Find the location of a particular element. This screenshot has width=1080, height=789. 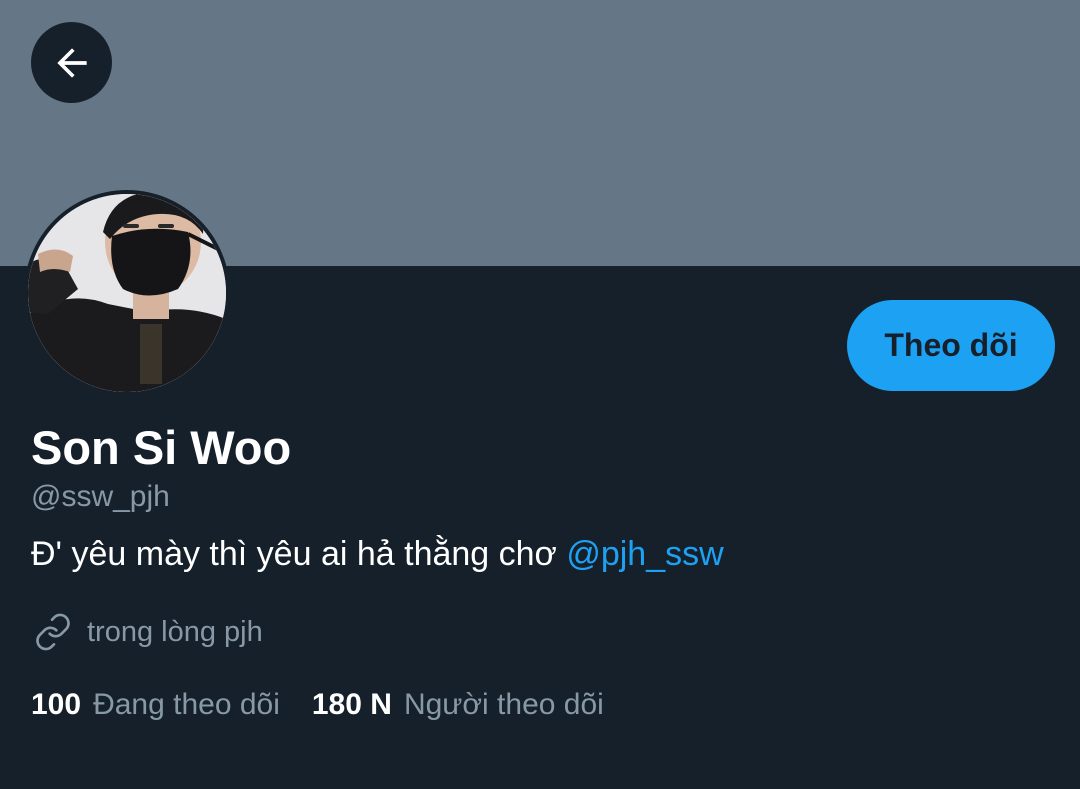

avatar-illustration is located at coordinates (127, 293).